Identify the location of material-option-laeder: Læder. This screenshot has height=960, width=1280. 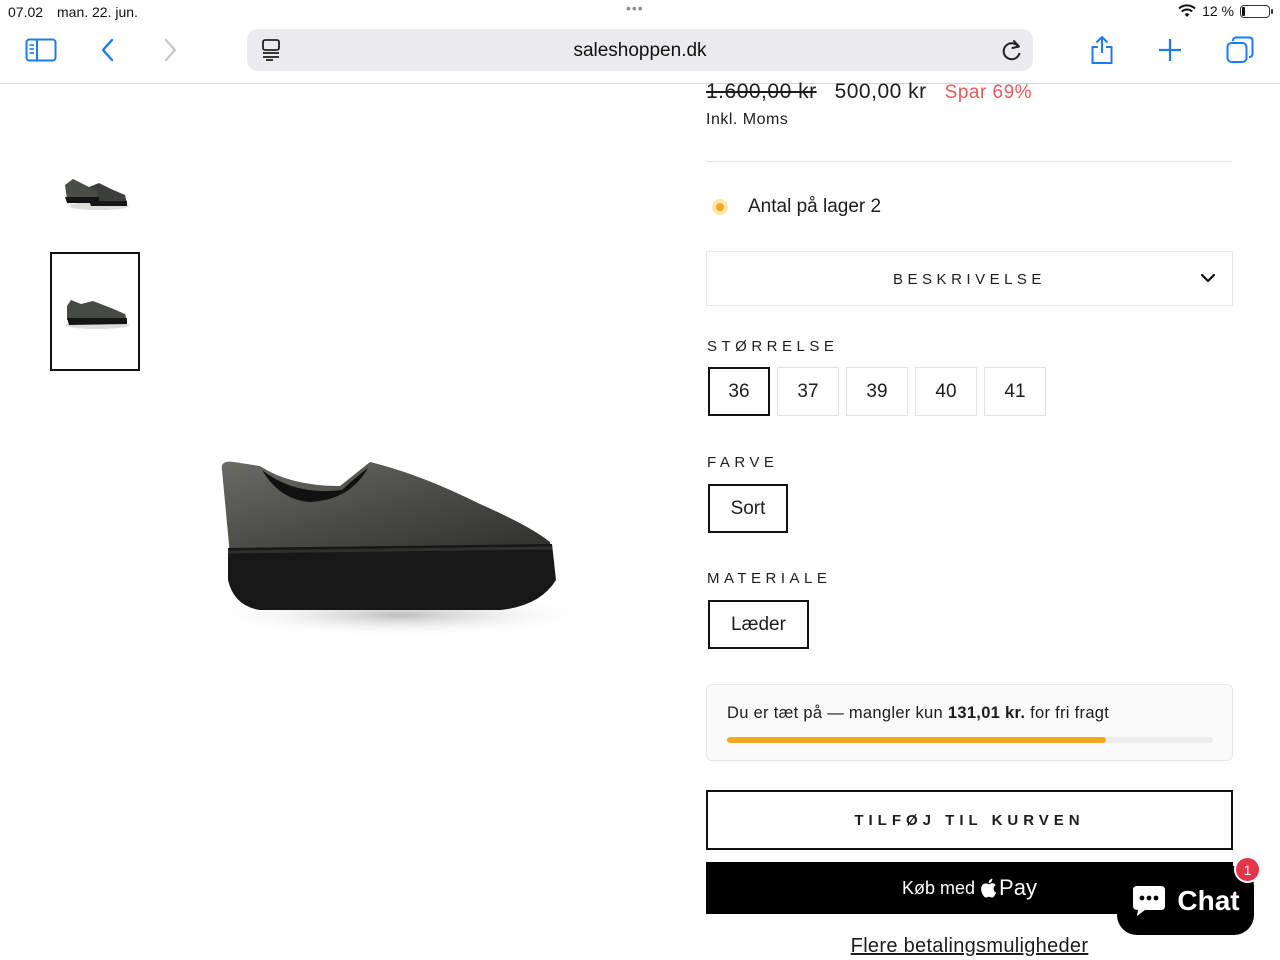
(758, 624).